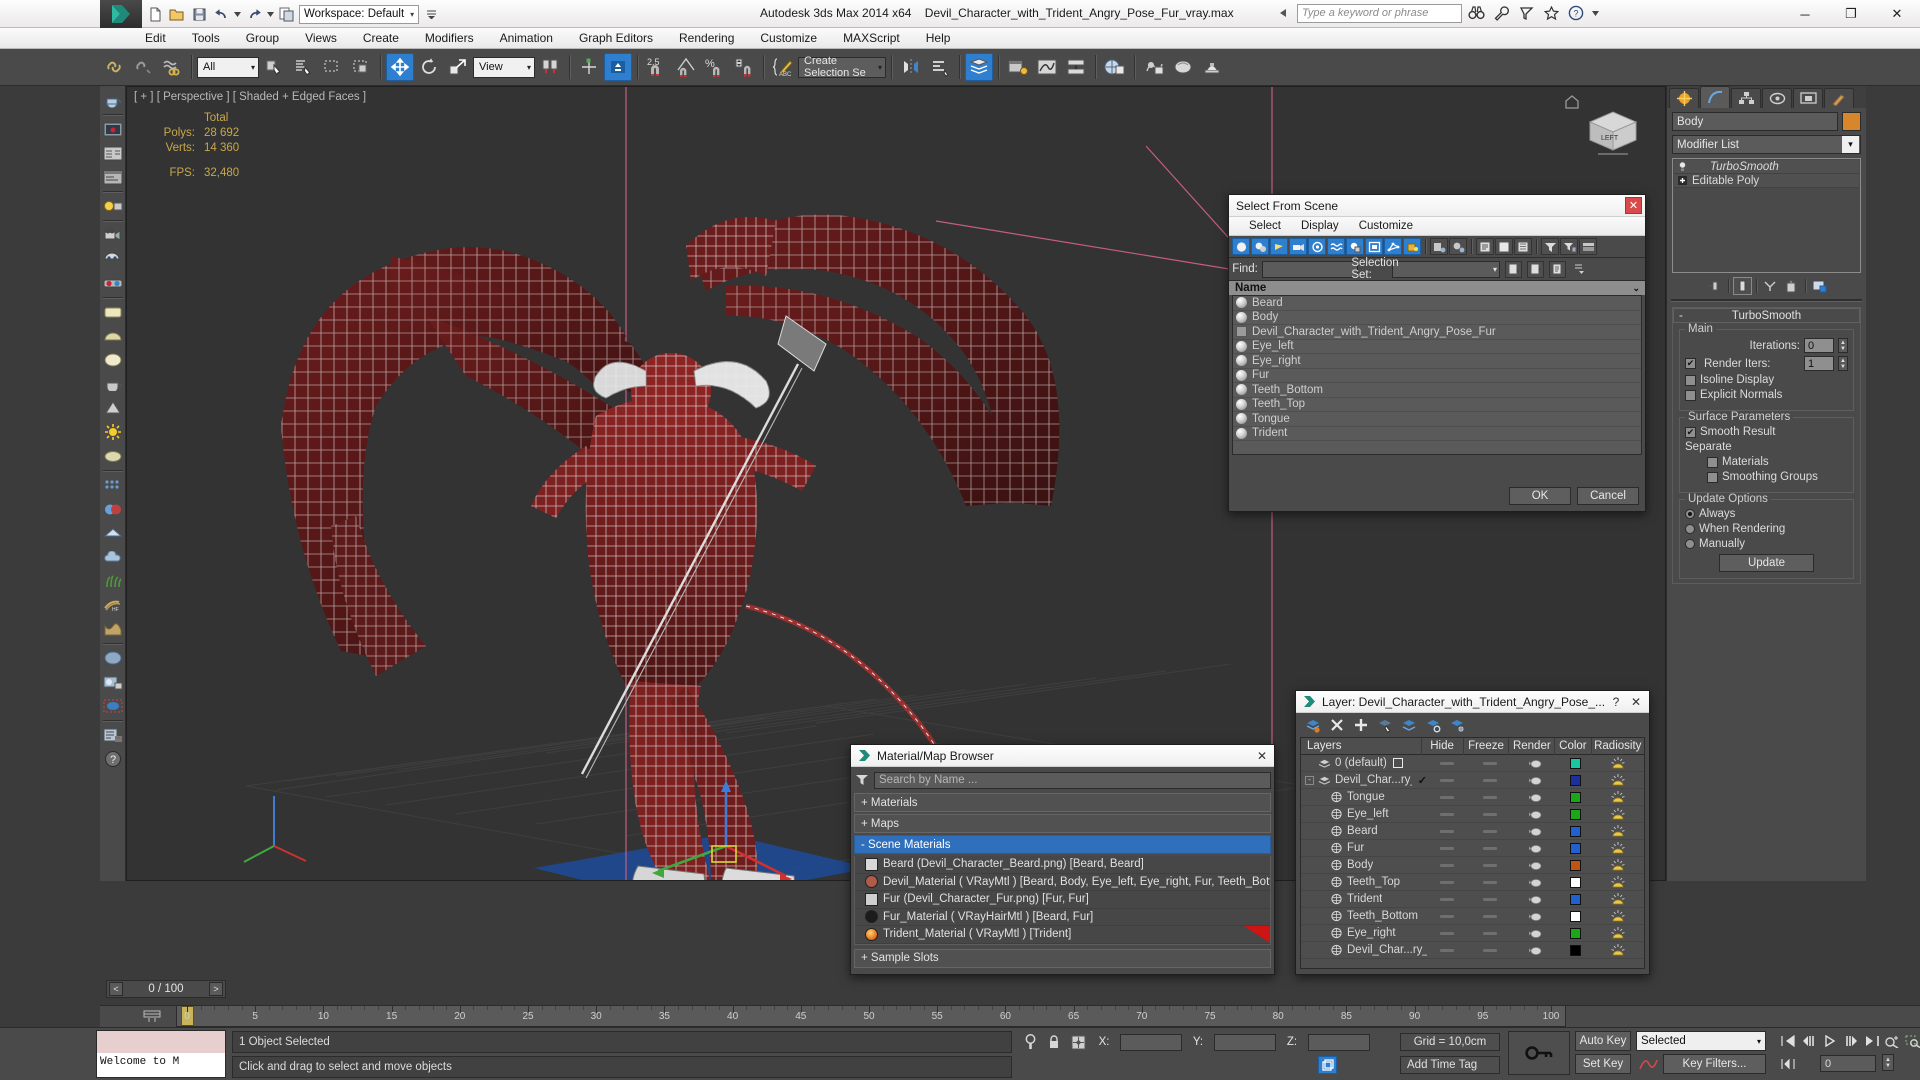  I want to click on subscription-icon, so click(1526, 13).